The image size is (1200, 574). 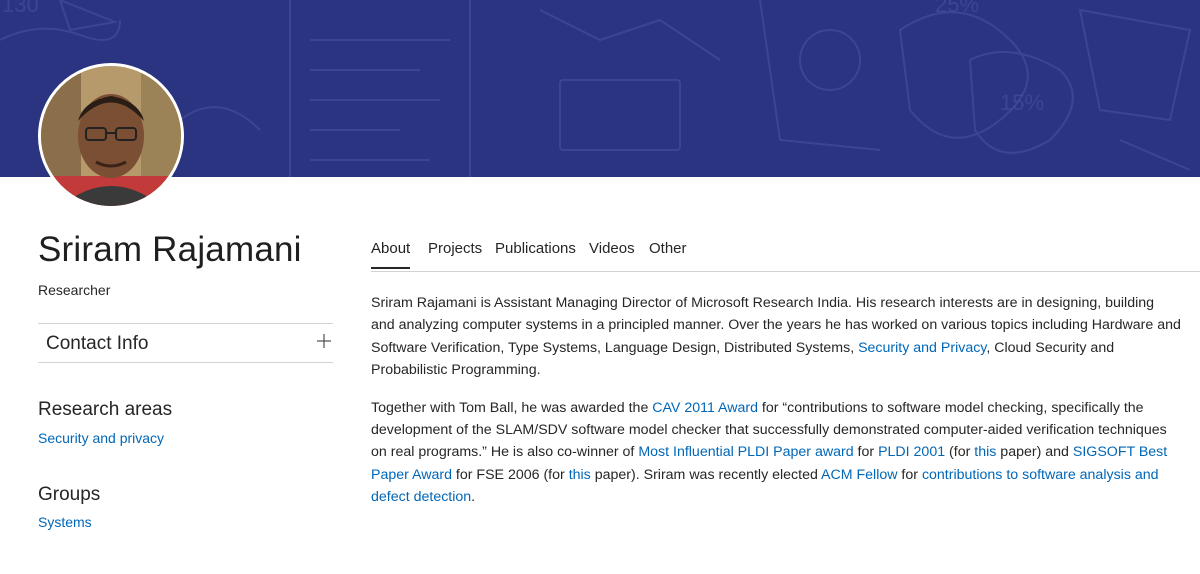 I want to click on link-this-paper-pldi: this, so click(x=985, y=452).